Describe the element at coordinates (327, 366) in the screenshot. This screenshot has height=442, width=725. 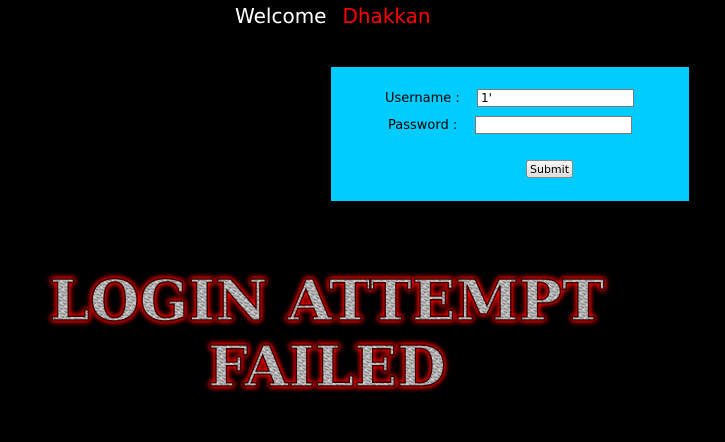
I see `failed-line-2: FAILED` at that location.